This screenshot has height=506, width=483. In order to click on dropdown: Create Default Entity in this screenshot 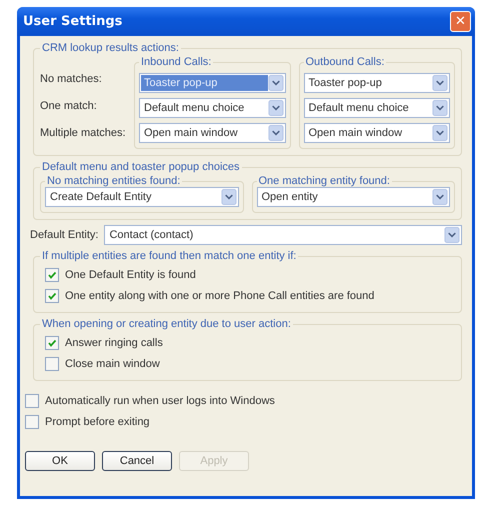, I will do `click(141, 197)`.